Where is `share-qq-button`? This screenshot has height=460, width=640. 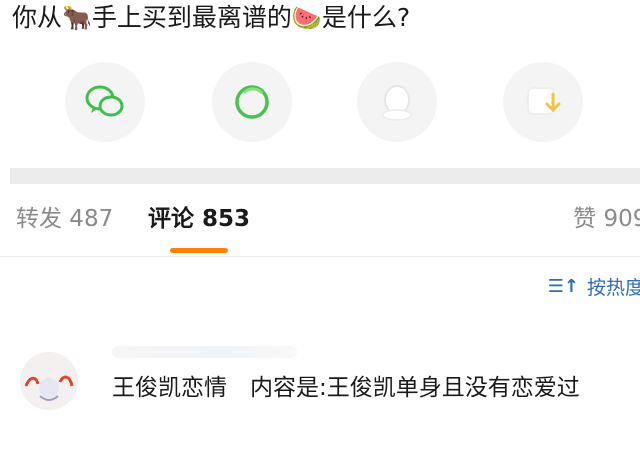
share-qq-button is located at coordinates (397, 102).